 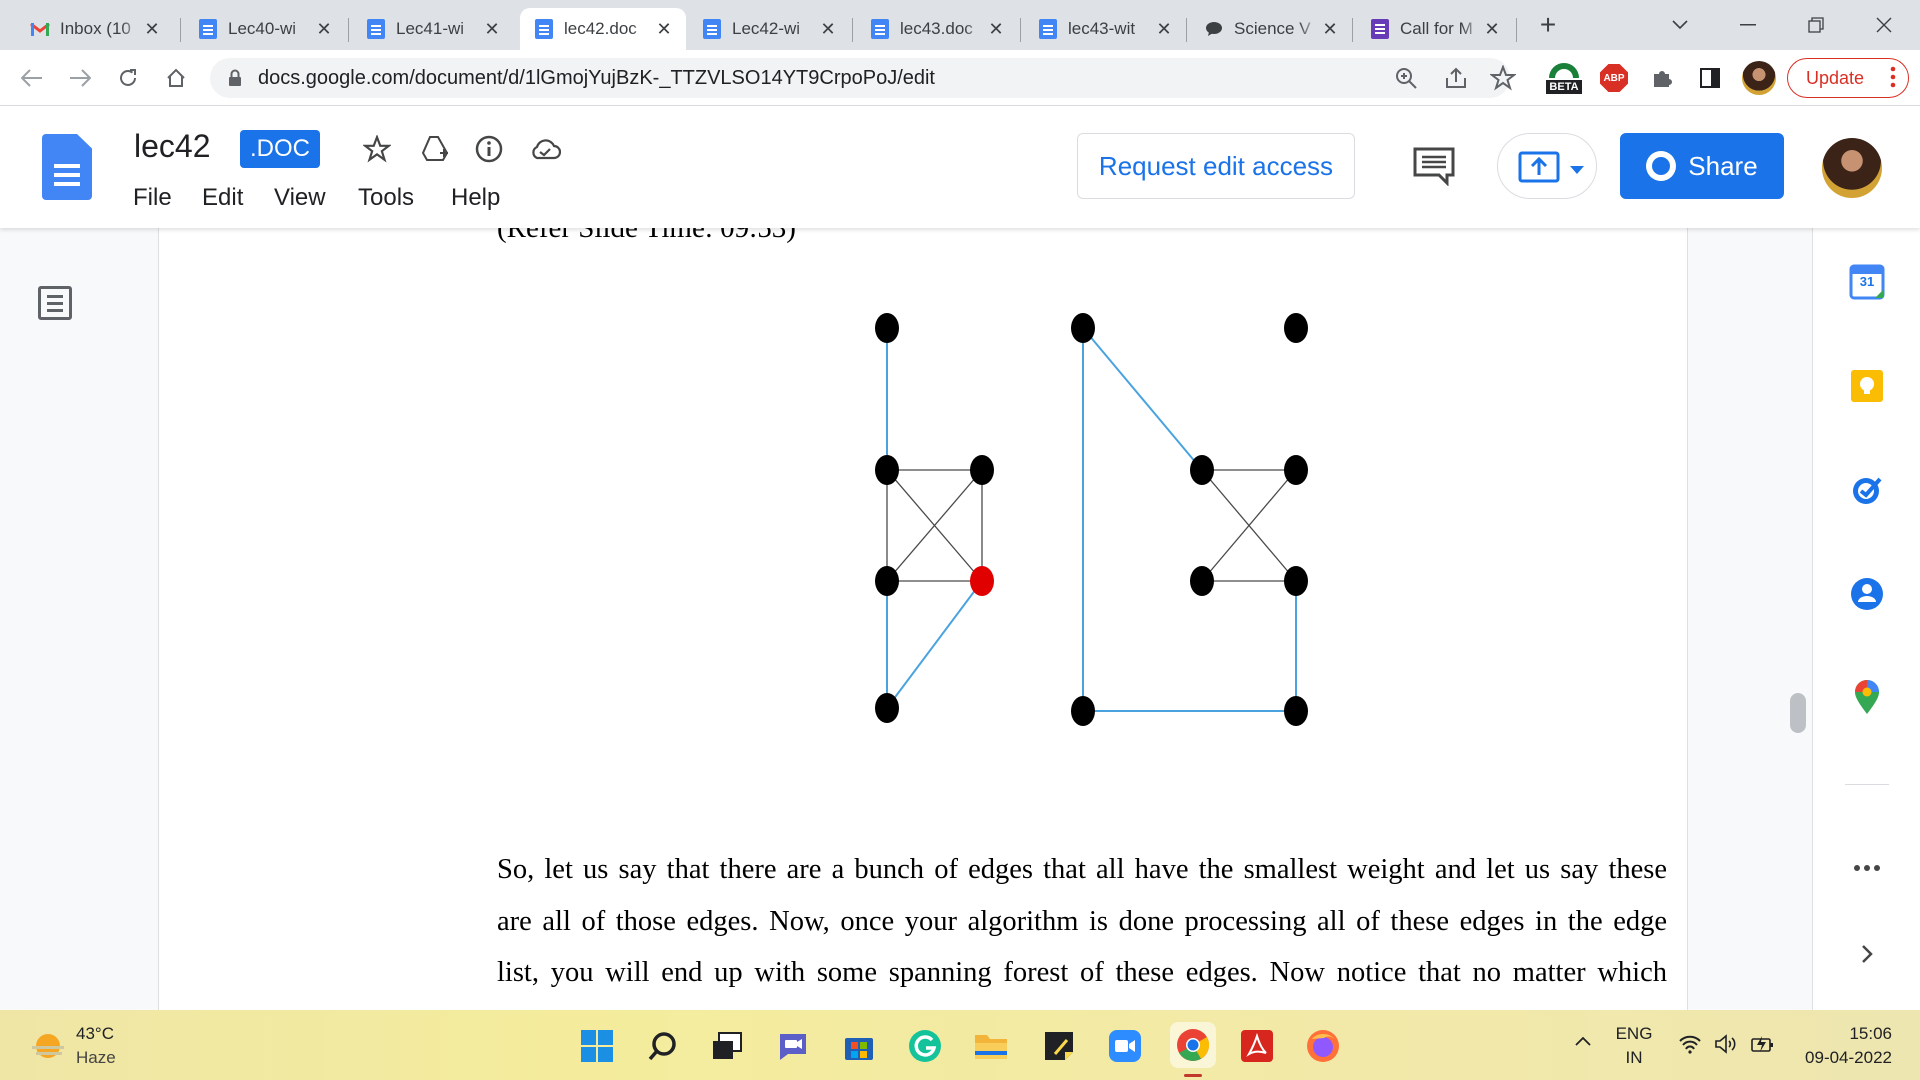 What do you see at coordinates (300, 198) in the screenshot?
I see `menu-view: View` at bounding box center [300, 198].